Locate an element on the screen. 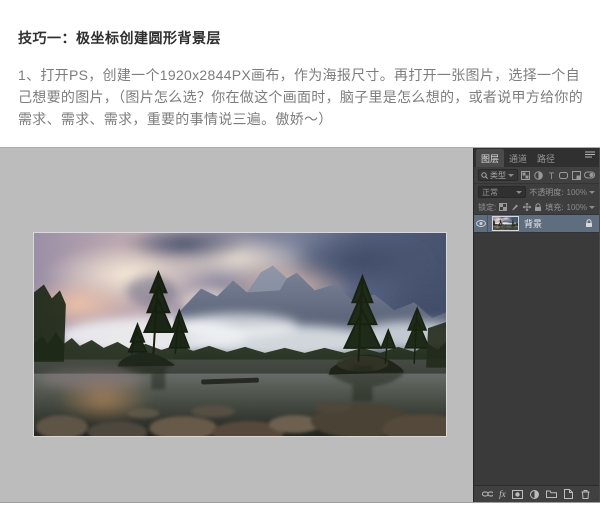 This screenshot has width=600, height=532. layer-row-background: 背景 is located at coordinates (536, 224).